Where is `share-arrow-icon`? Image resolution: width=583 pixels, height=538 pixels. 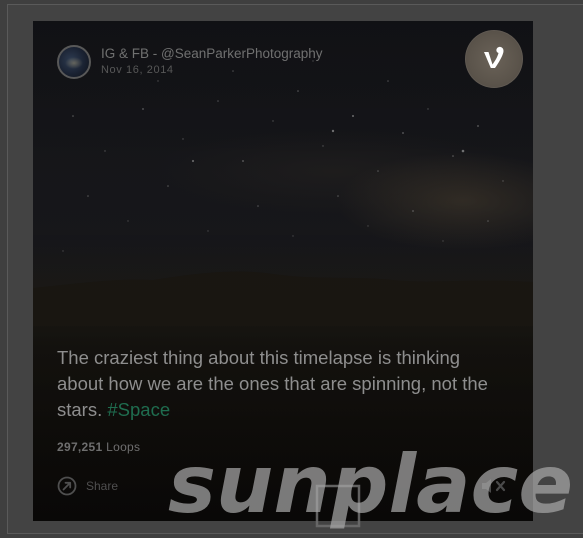 share-arrow-icon is located at coordinates (67, 486).